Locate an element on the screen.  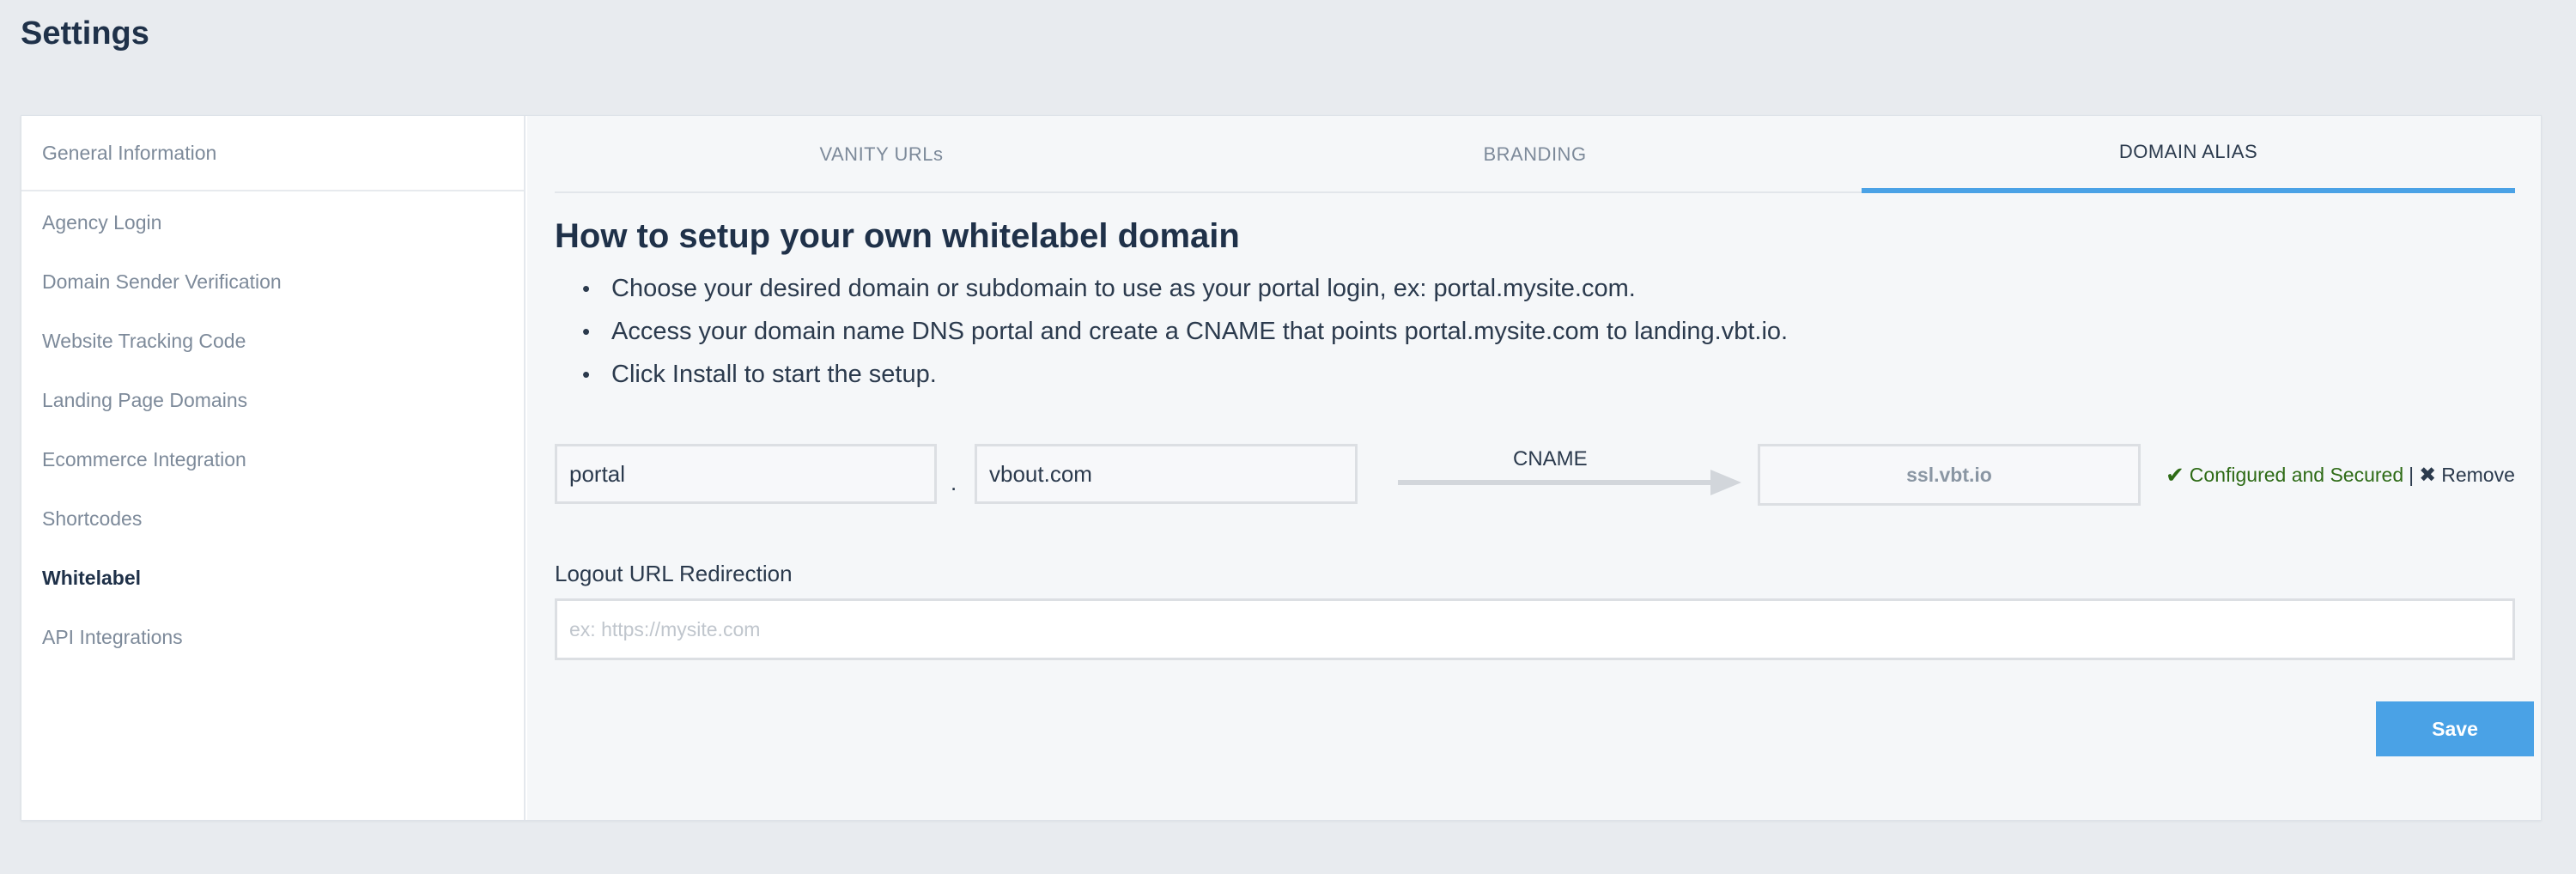
tab-bar: VANITY URLs BRANDING DOMAIN ALIAS is located at coordinates (1535, 154).